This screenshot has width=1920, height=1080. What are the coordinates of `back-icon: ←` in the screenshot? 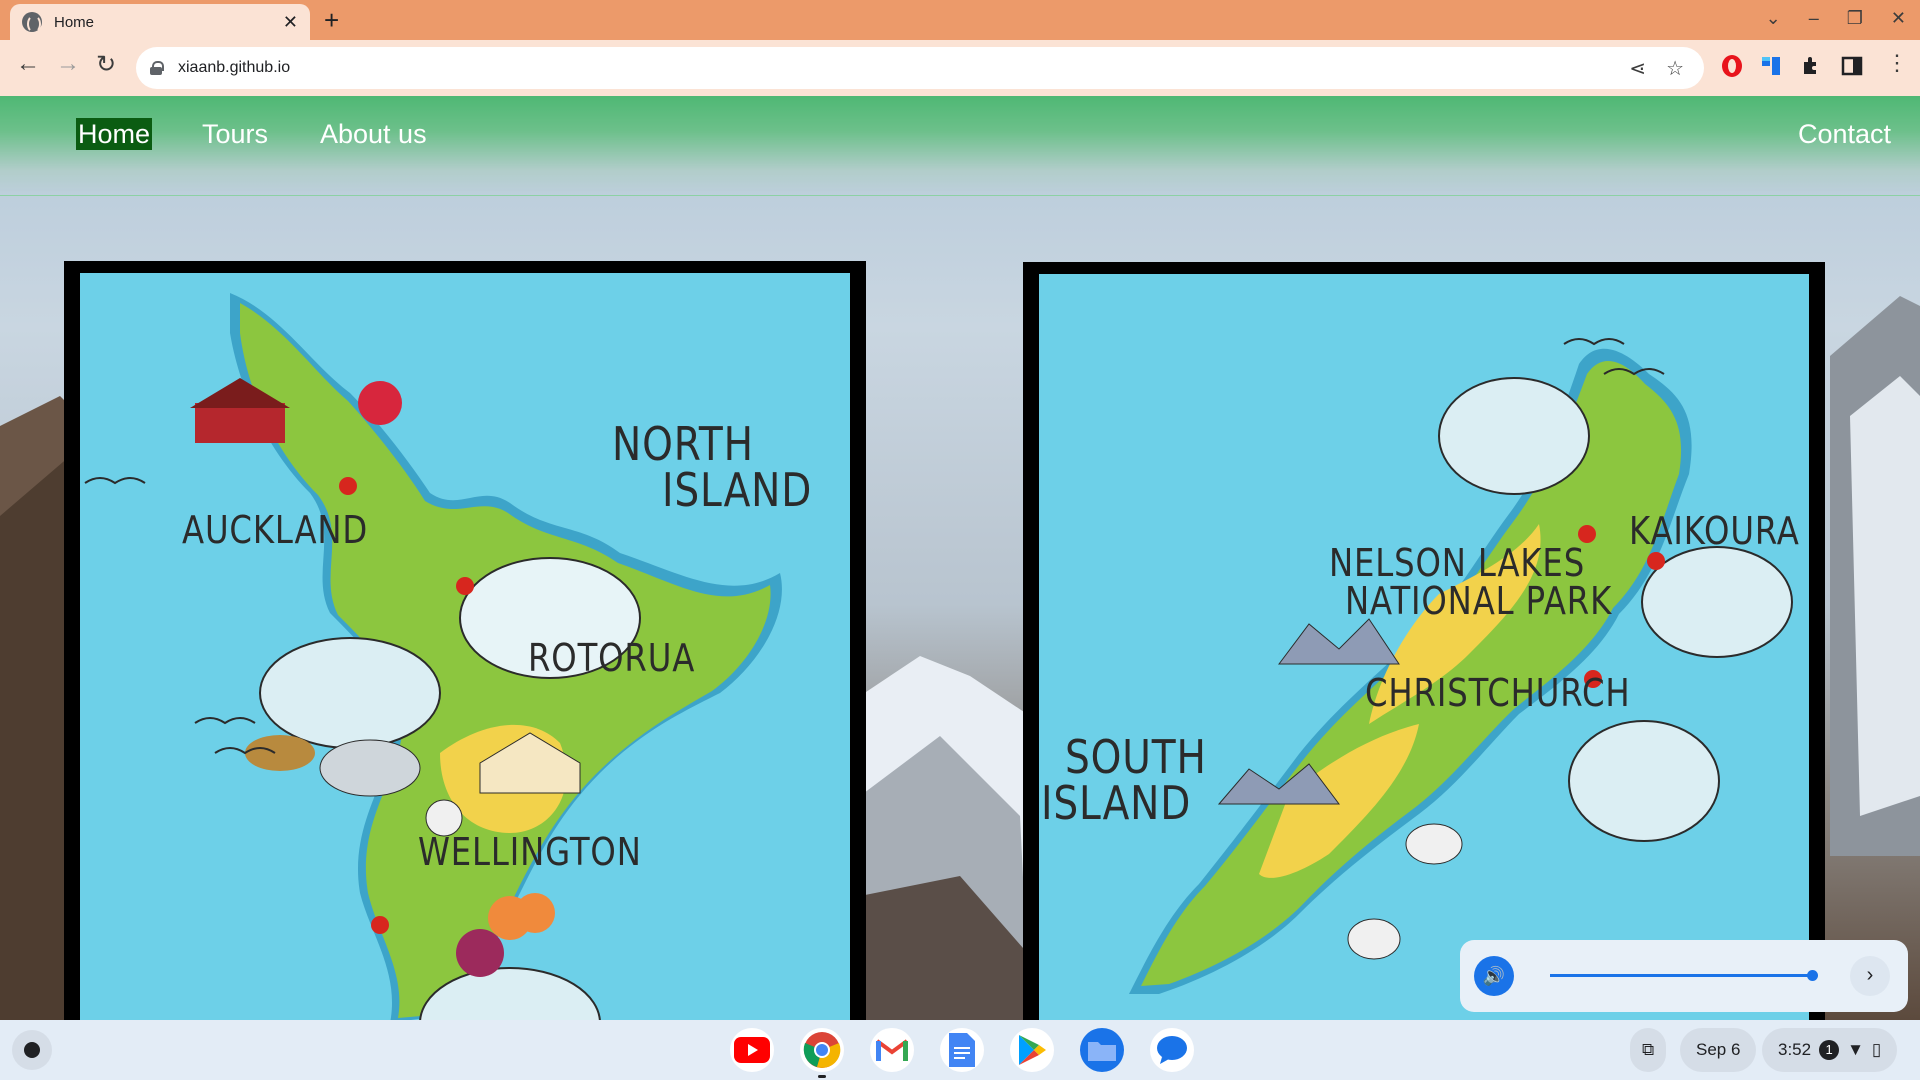 It's located at (28, 64).